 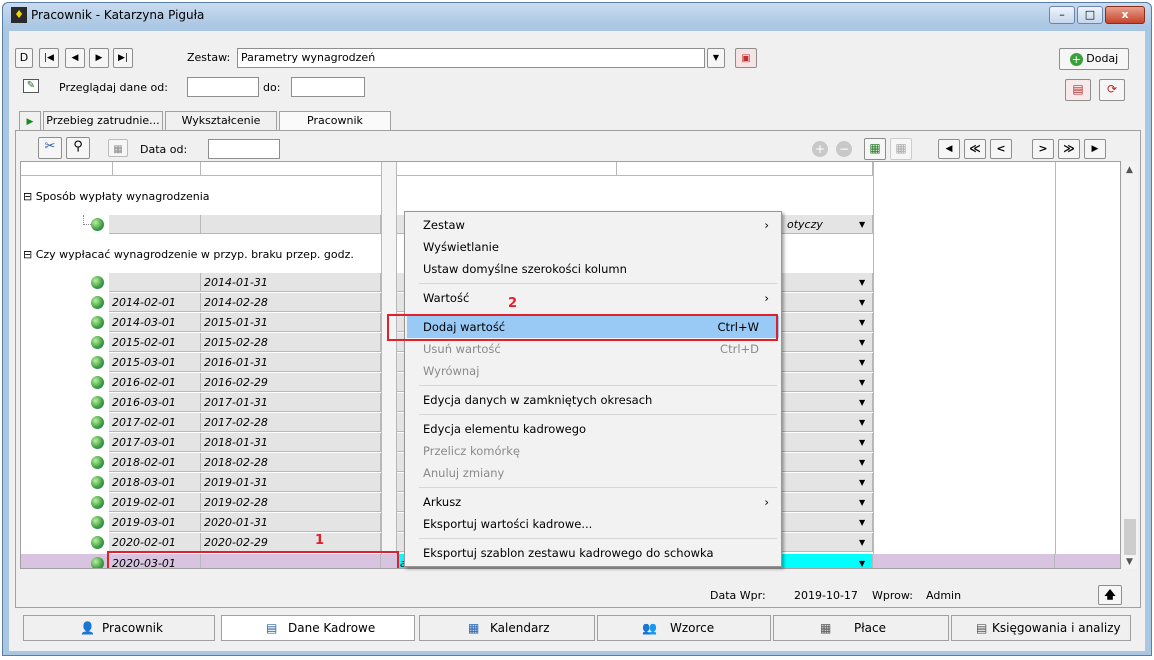 I want to click on to-cell: 2017-02-28, so click(x=291, y=422).